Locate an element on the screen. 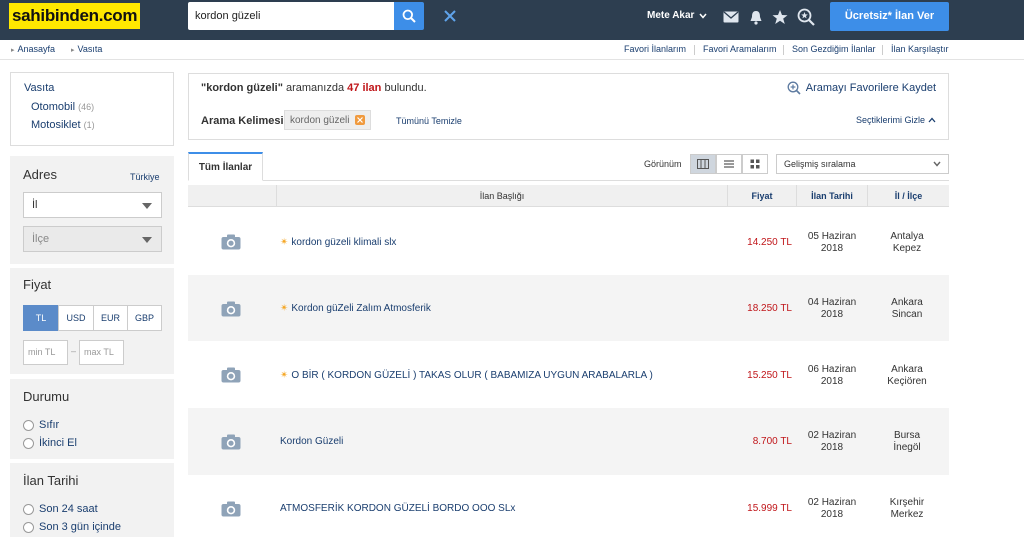 This screenshot has width=1024, height=537. max-price-input: max TL is located at coordinates (101, 352).